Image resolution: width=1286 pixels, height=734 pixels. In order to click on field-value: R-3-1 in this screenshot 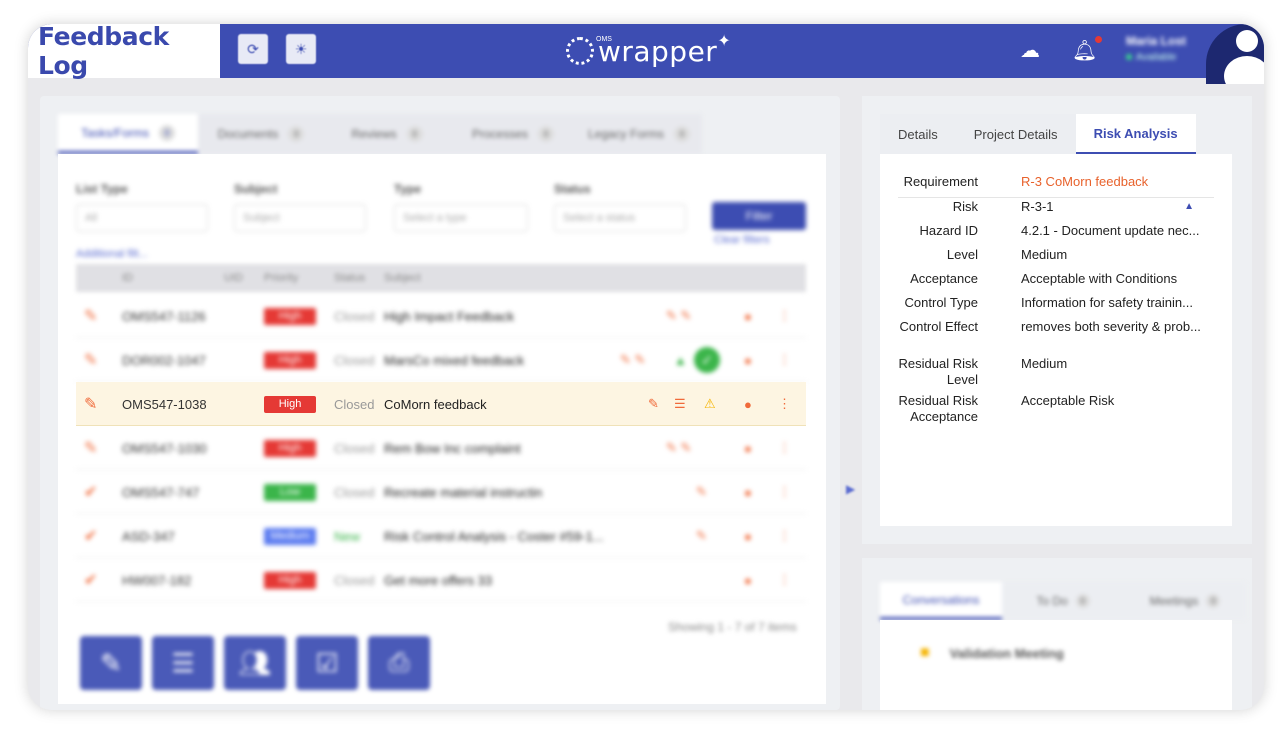, I will do `click(1037, 206)`.